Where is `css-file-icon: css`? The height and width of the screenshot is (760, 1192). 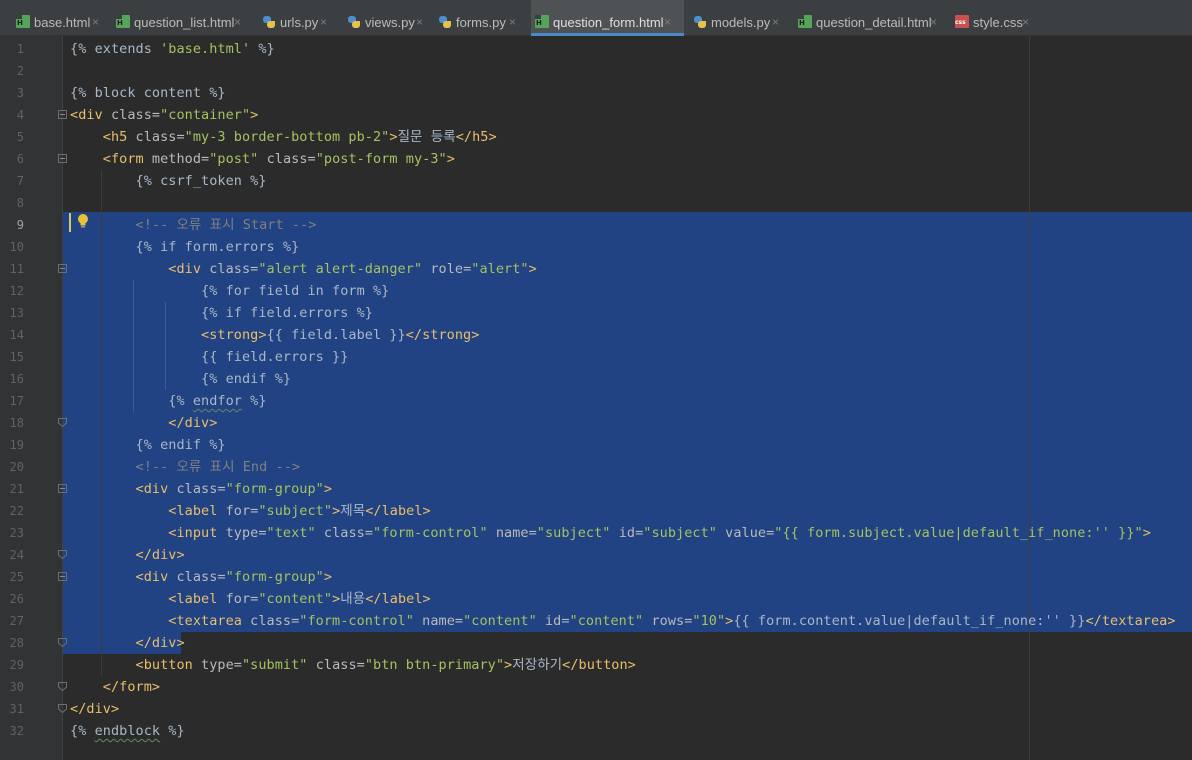 css-file-icon: css is located at coordinates (962, 21).